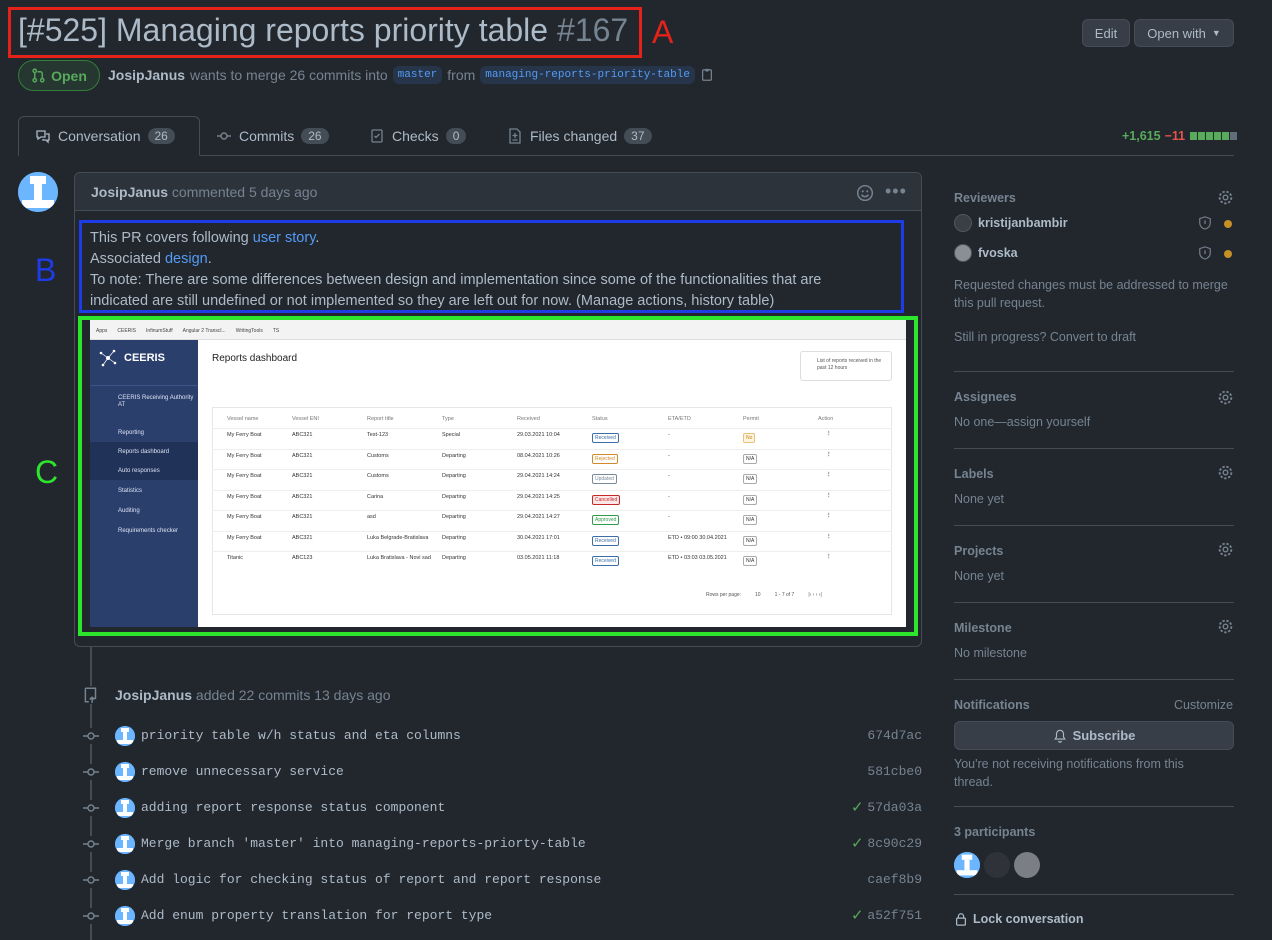  I want to click on lock-icon, so click(961, 919).